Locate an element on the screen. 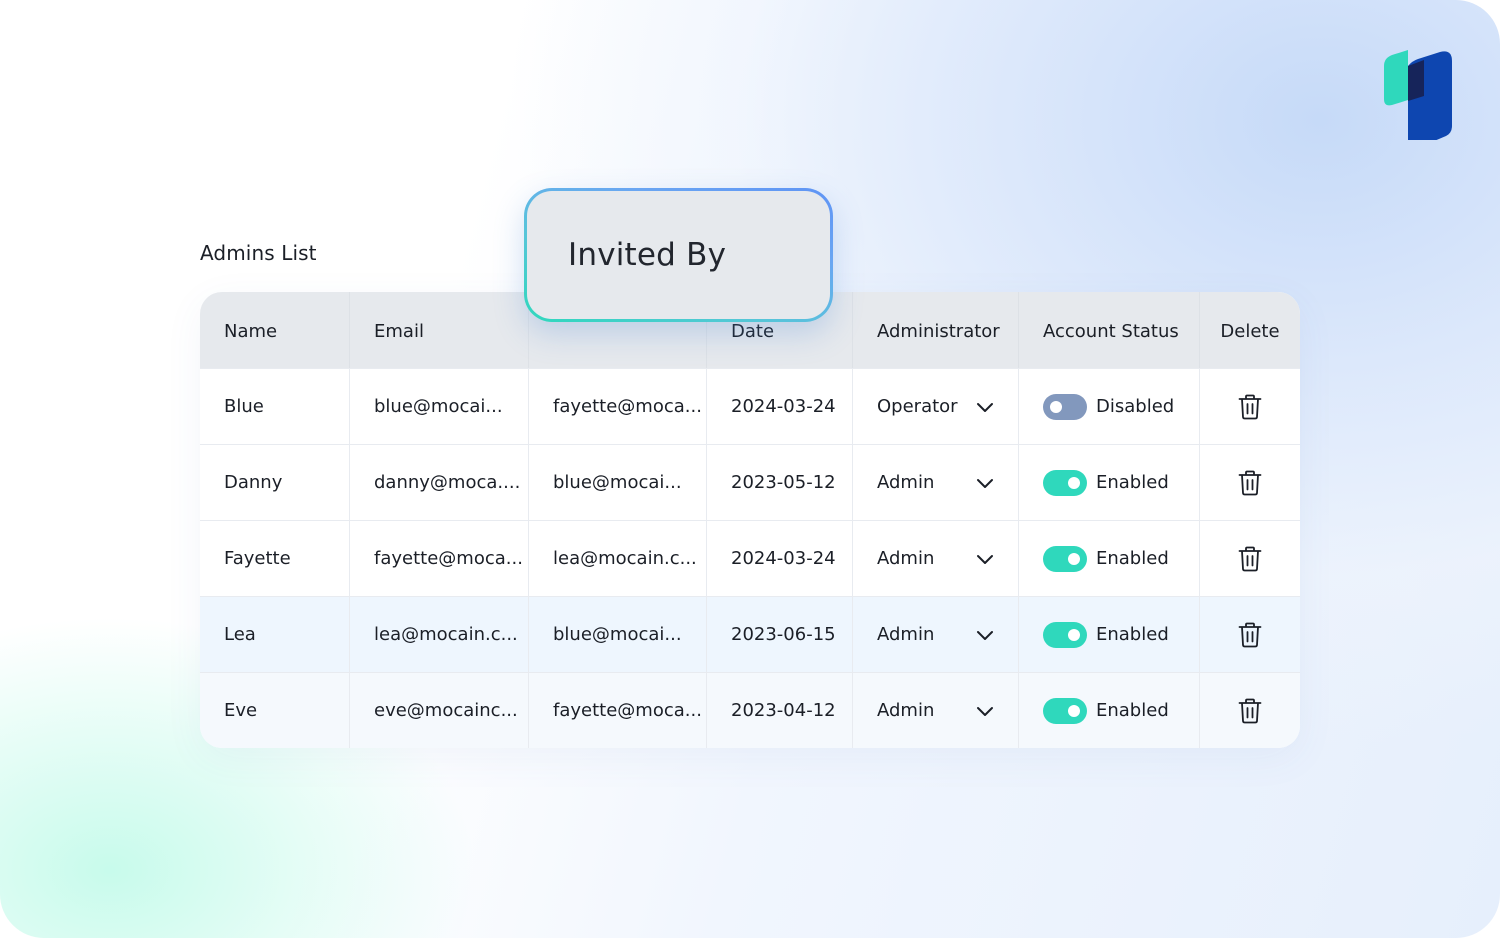 This screenshot has width=1500, height=938. admin-date: 2023-04-12 is located at coordinates (780, 710).